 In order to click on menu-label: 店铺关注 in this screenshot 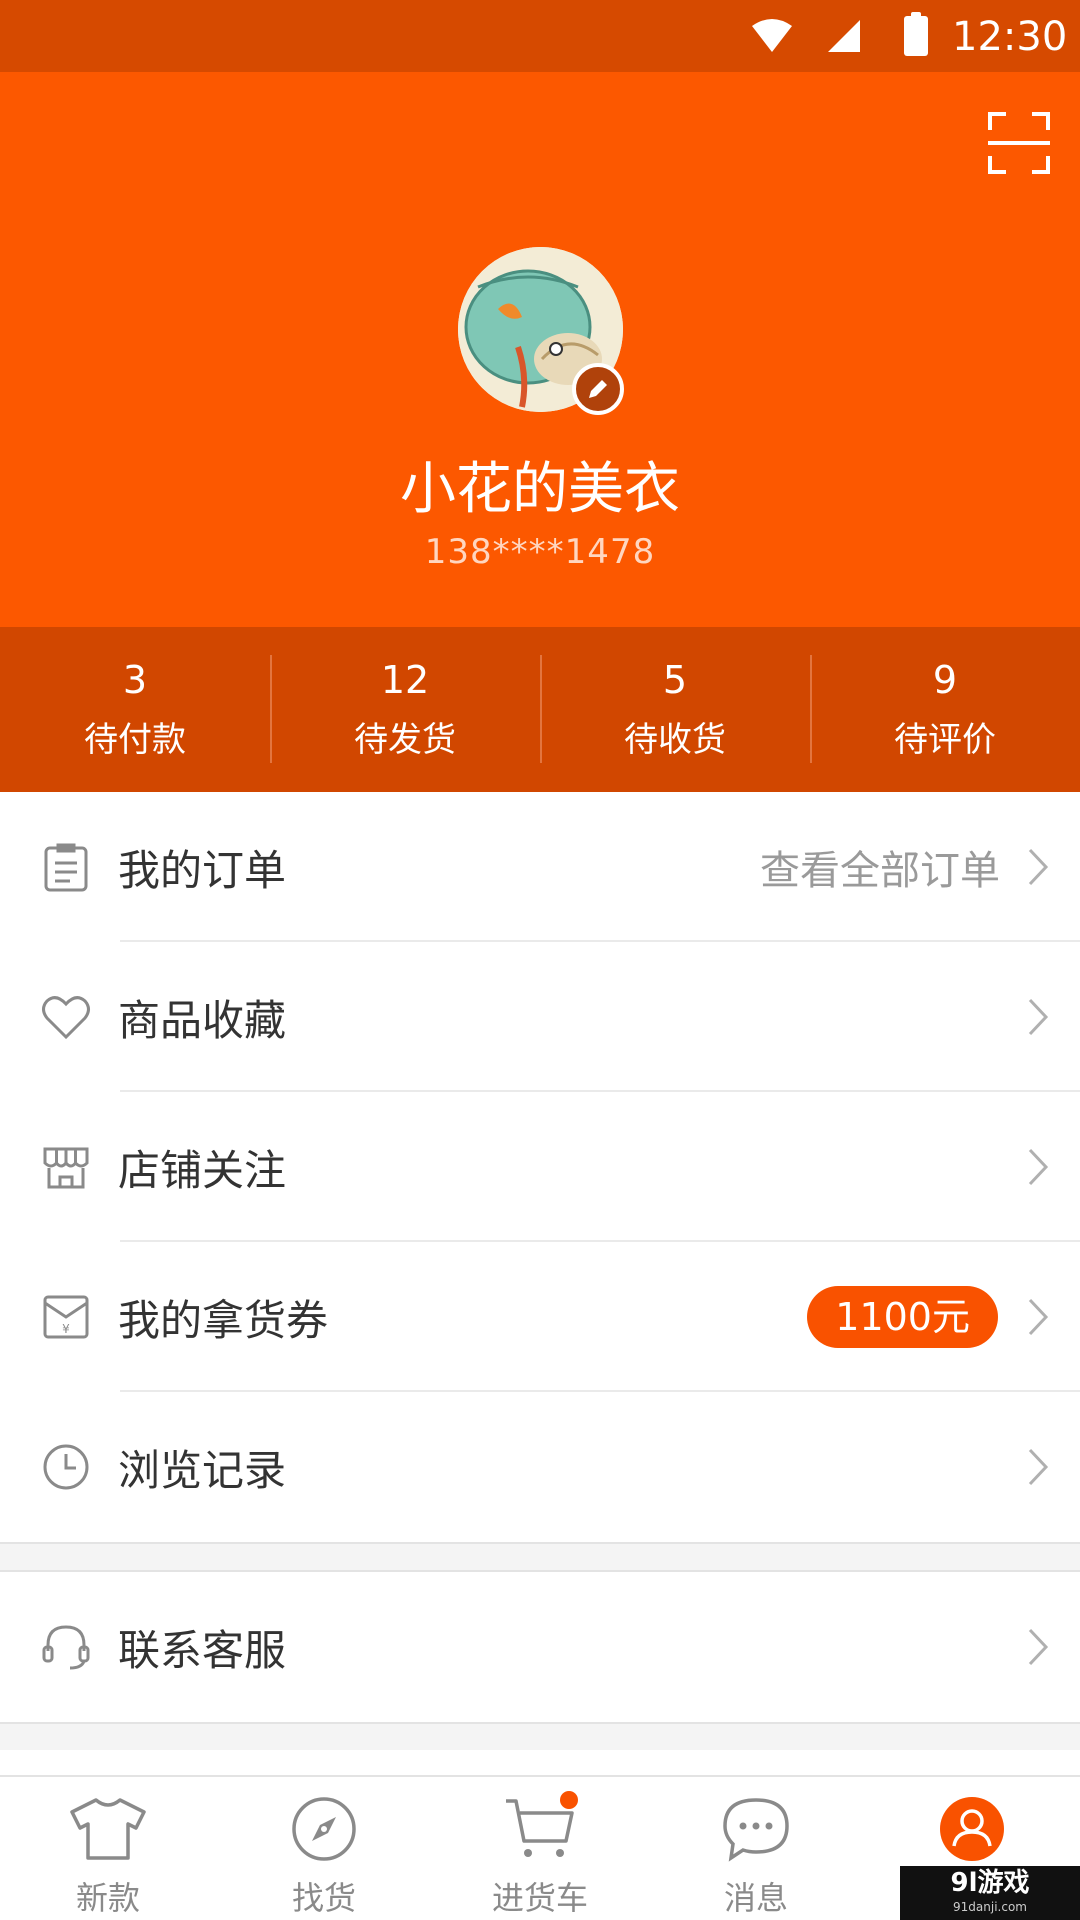, I will do `click(202, 1170)`.